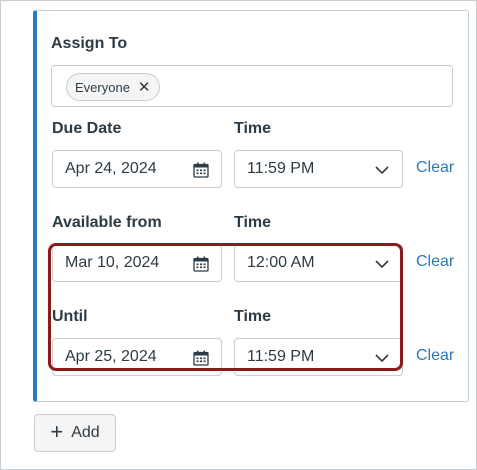 This screenshot has width=477, height=470. What do you see at coordinates (435, 356) in the screenshot?
I see `until-clear-link: Clear` at bounding box center [435, 356].